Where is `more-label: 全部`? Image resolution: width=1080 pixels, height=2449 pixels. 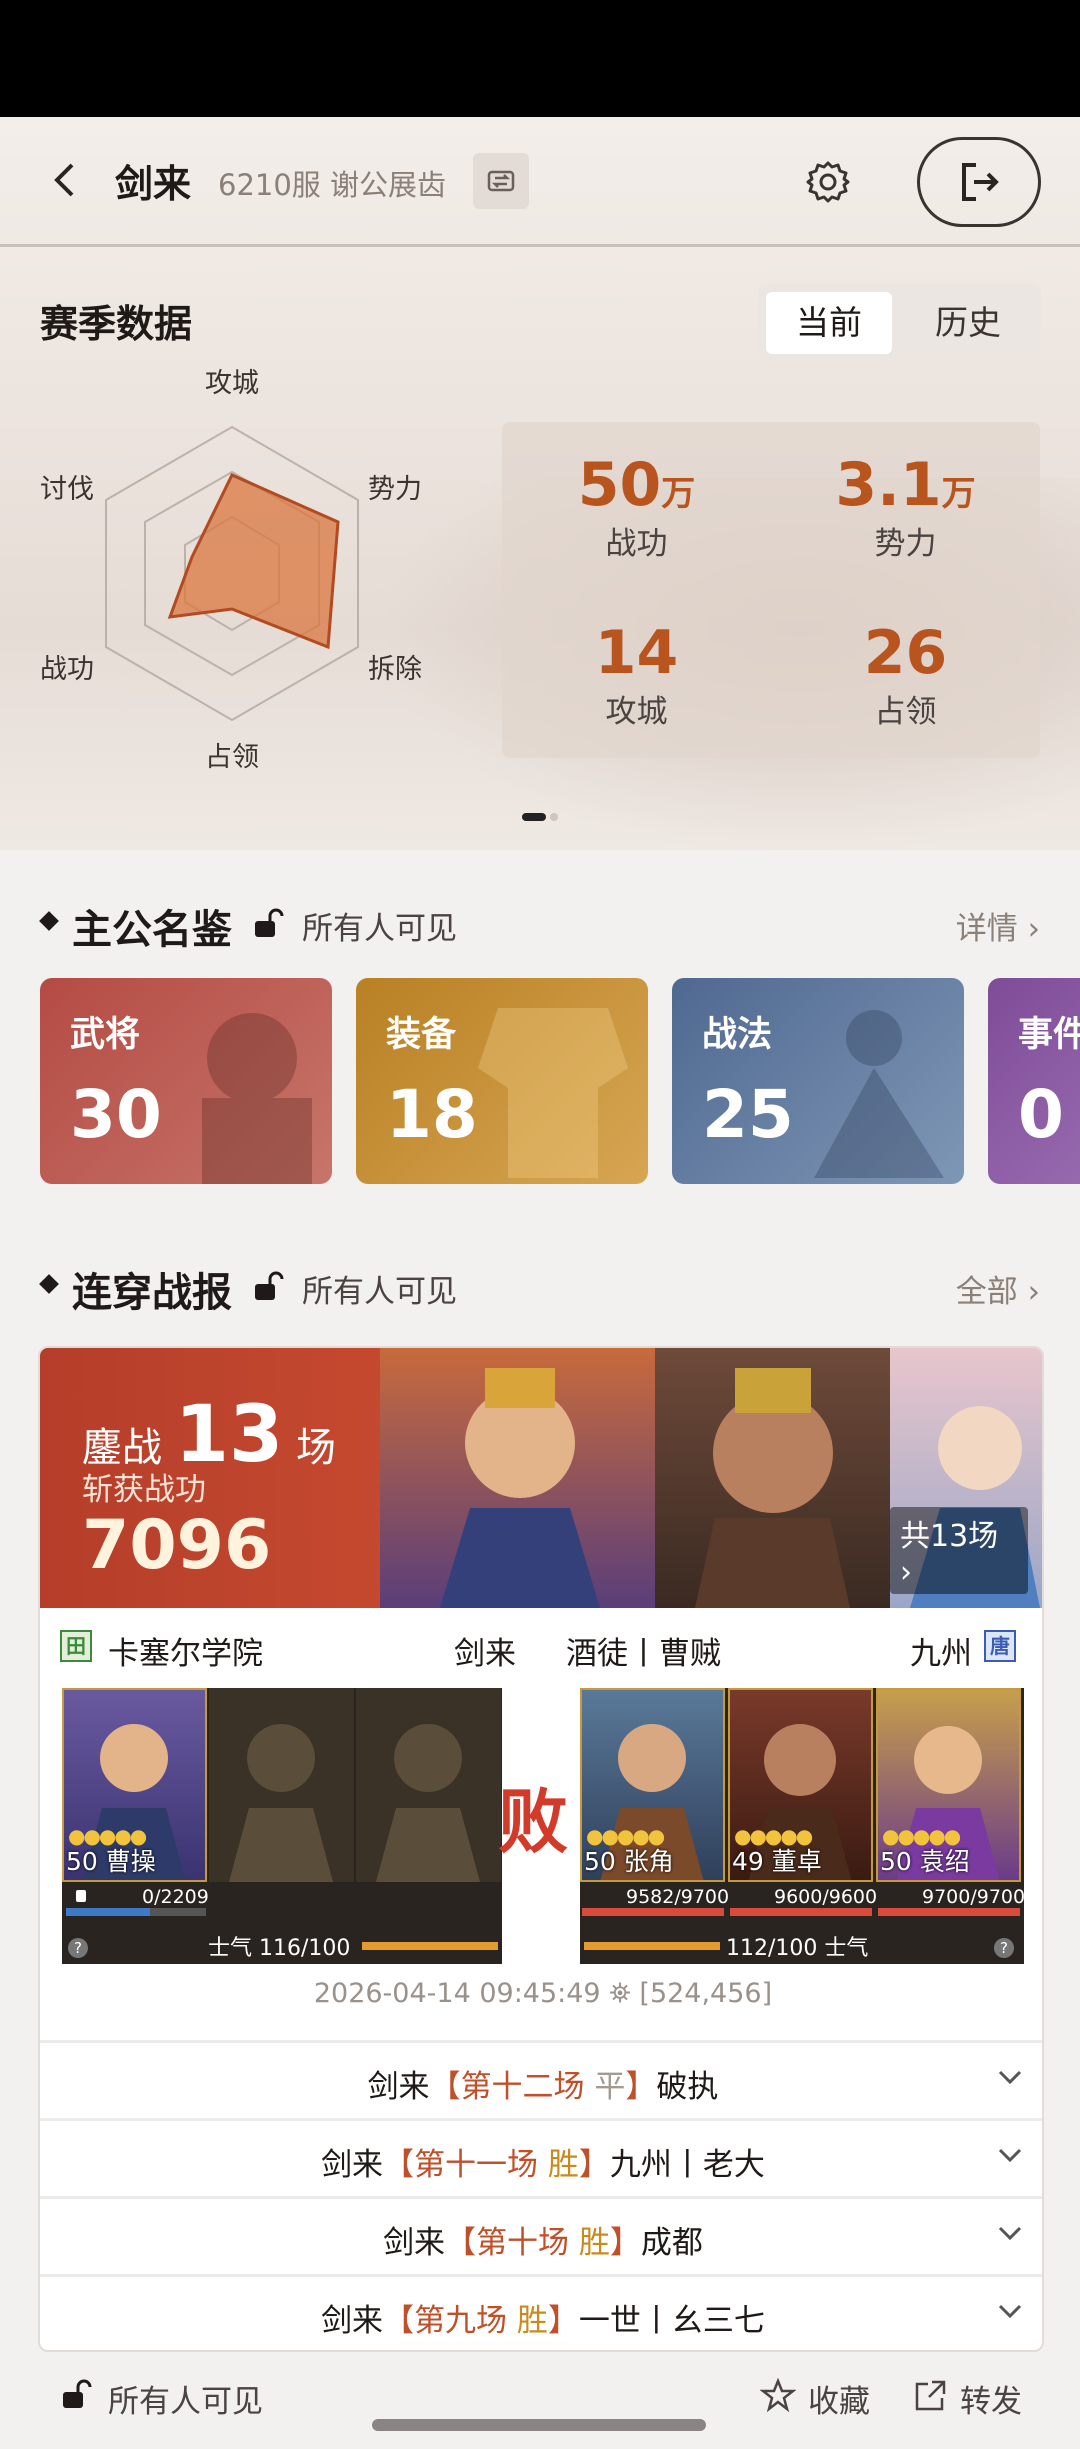
more-label: 全部 is located at coordinates (986, 1292).